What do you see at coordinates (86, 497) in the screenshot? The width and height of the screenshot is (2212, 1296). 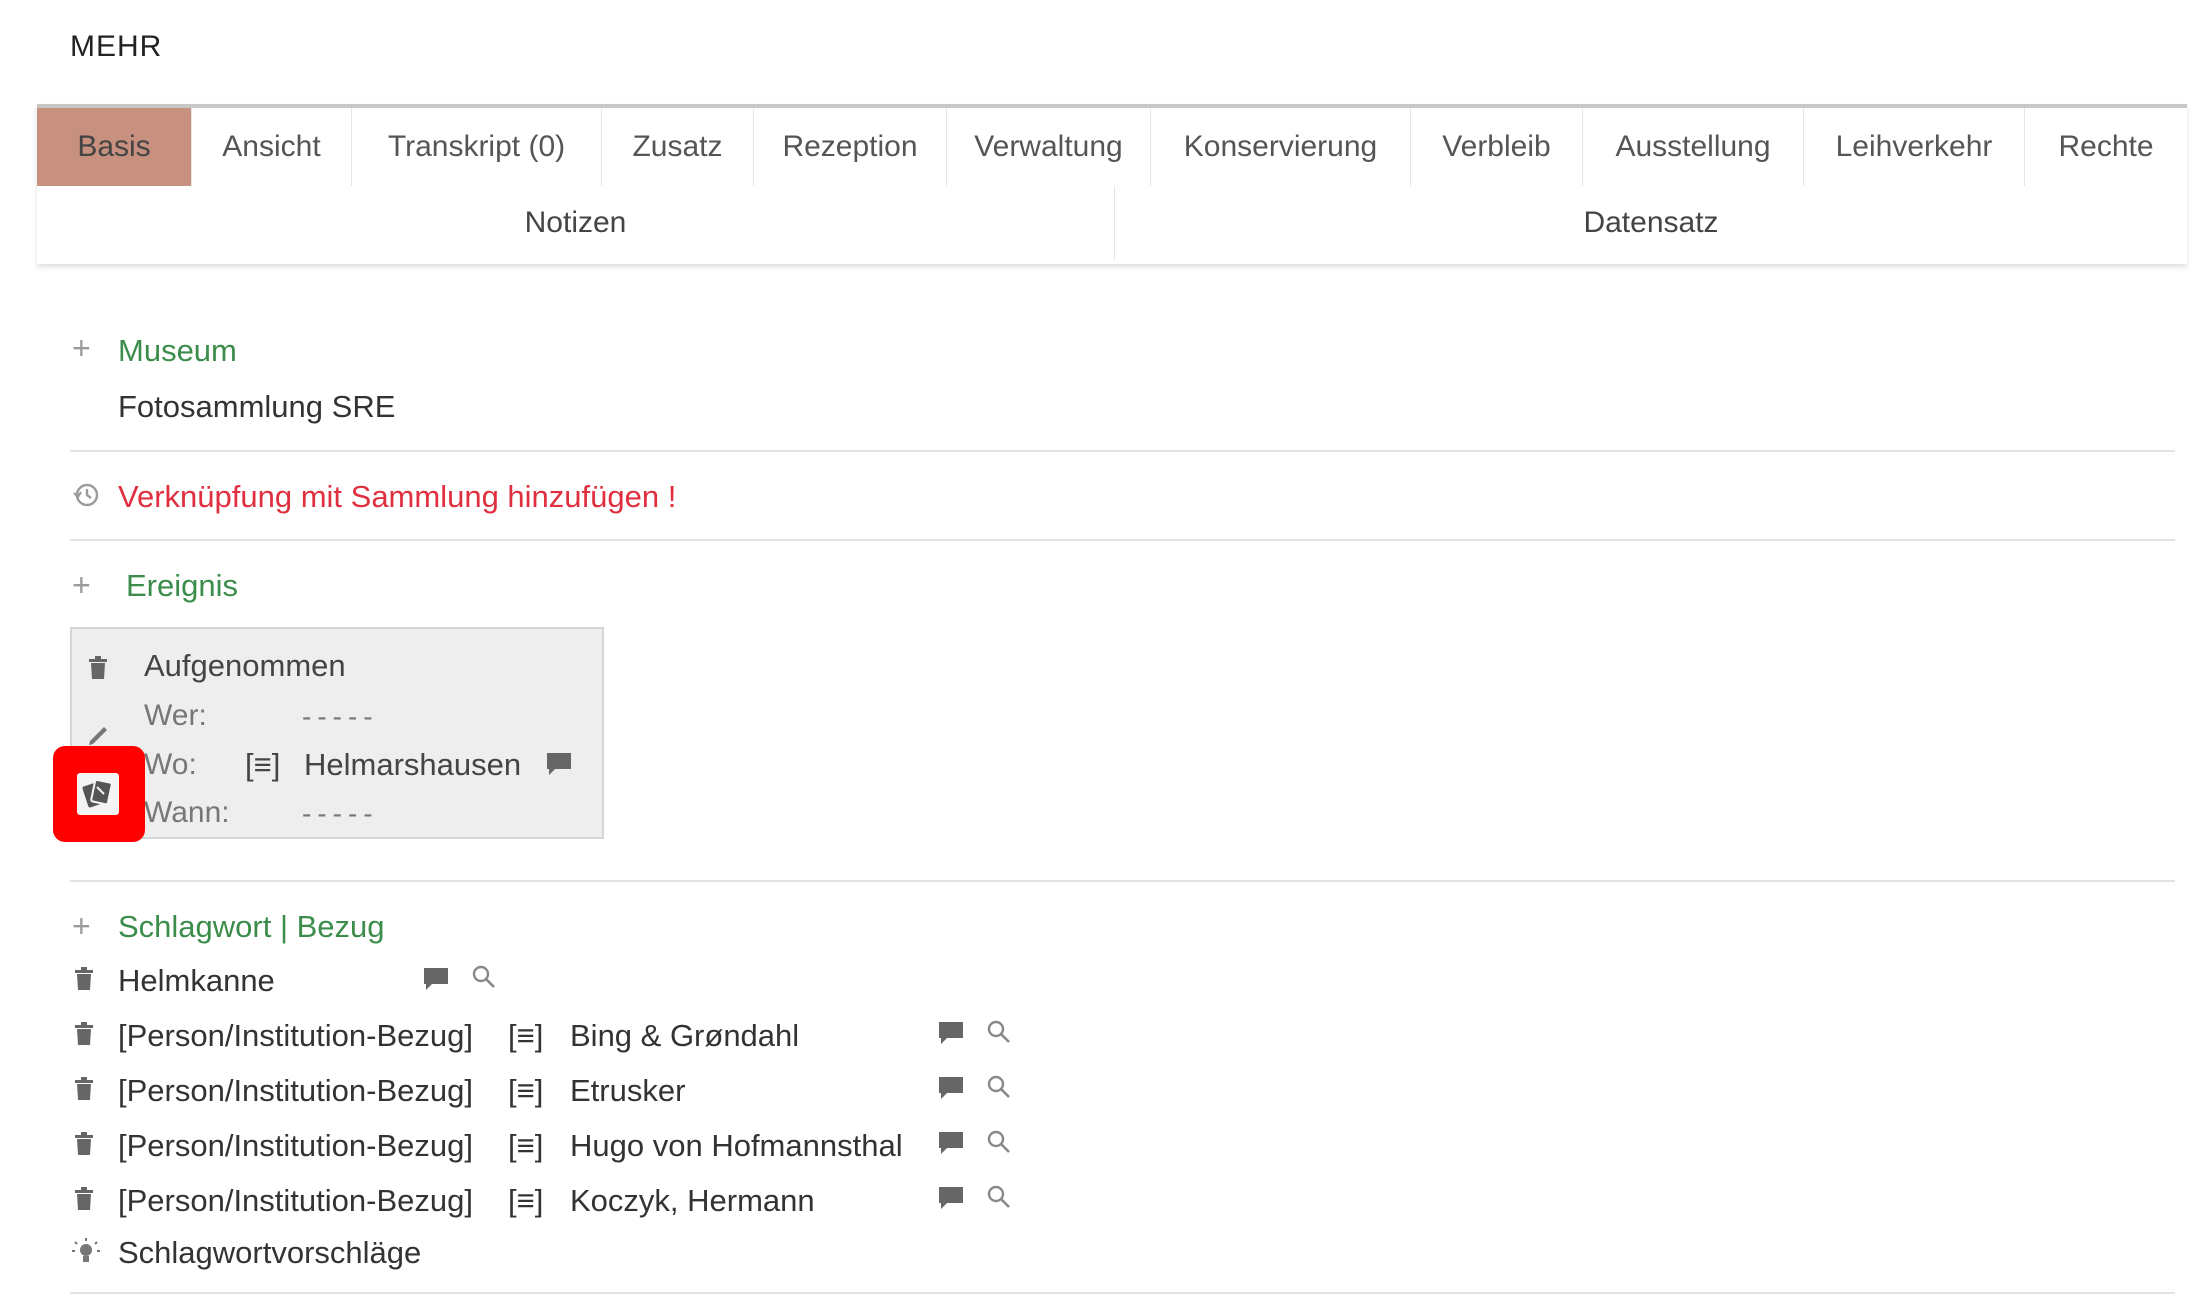 I see `history-icon` at bounding box center [86, 497].